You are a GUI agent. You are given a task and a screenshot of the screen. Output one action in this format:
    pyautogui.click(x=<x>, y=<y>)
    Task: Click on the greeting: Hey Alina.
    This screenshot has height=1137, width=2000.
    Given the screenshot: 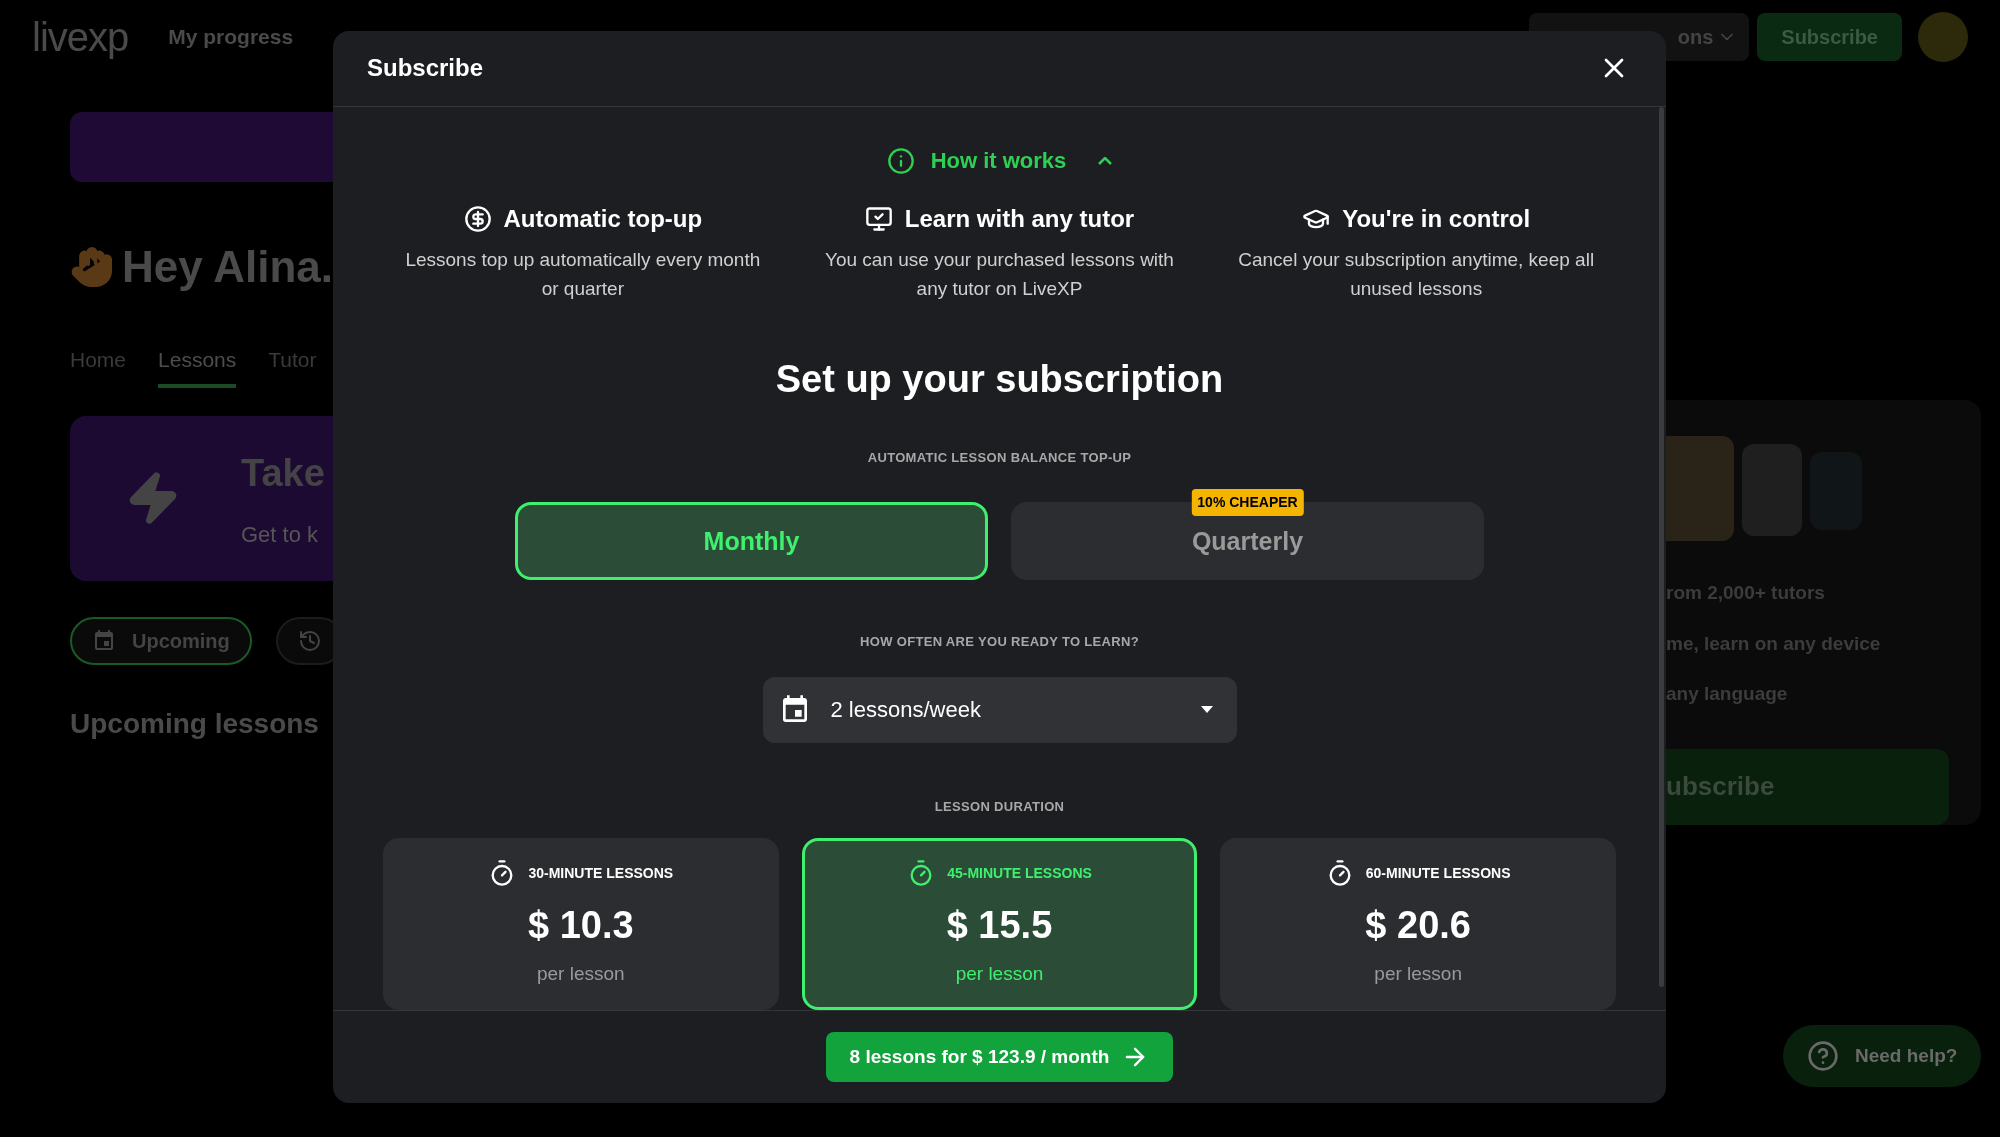 What is the action you would take?
    pyautogui.click(x=227, y=267)
    